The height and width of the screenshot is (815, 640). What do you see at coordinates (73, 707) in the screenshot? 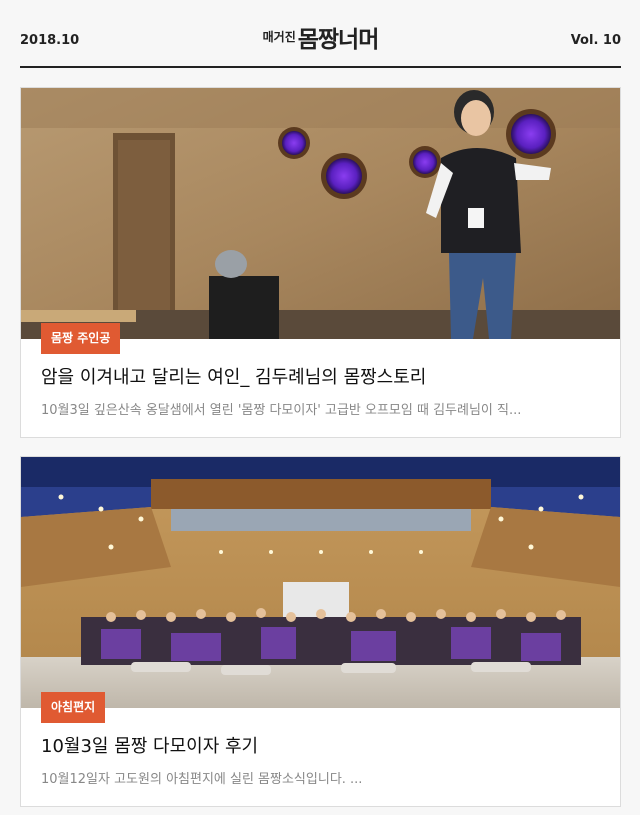
I see `category-badge: 아침편지` at bounding box center [73, 707].